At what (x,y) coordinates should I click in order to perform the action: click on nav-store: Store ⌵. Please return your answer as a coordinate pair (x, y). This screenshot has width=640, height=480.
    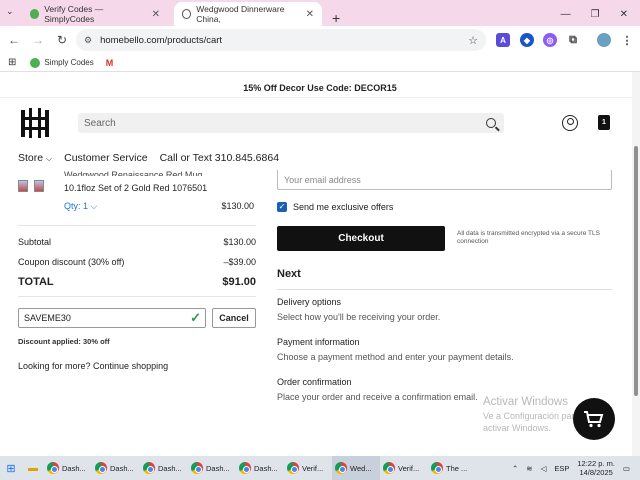
    Looking at the image, I should click on (35, 158).